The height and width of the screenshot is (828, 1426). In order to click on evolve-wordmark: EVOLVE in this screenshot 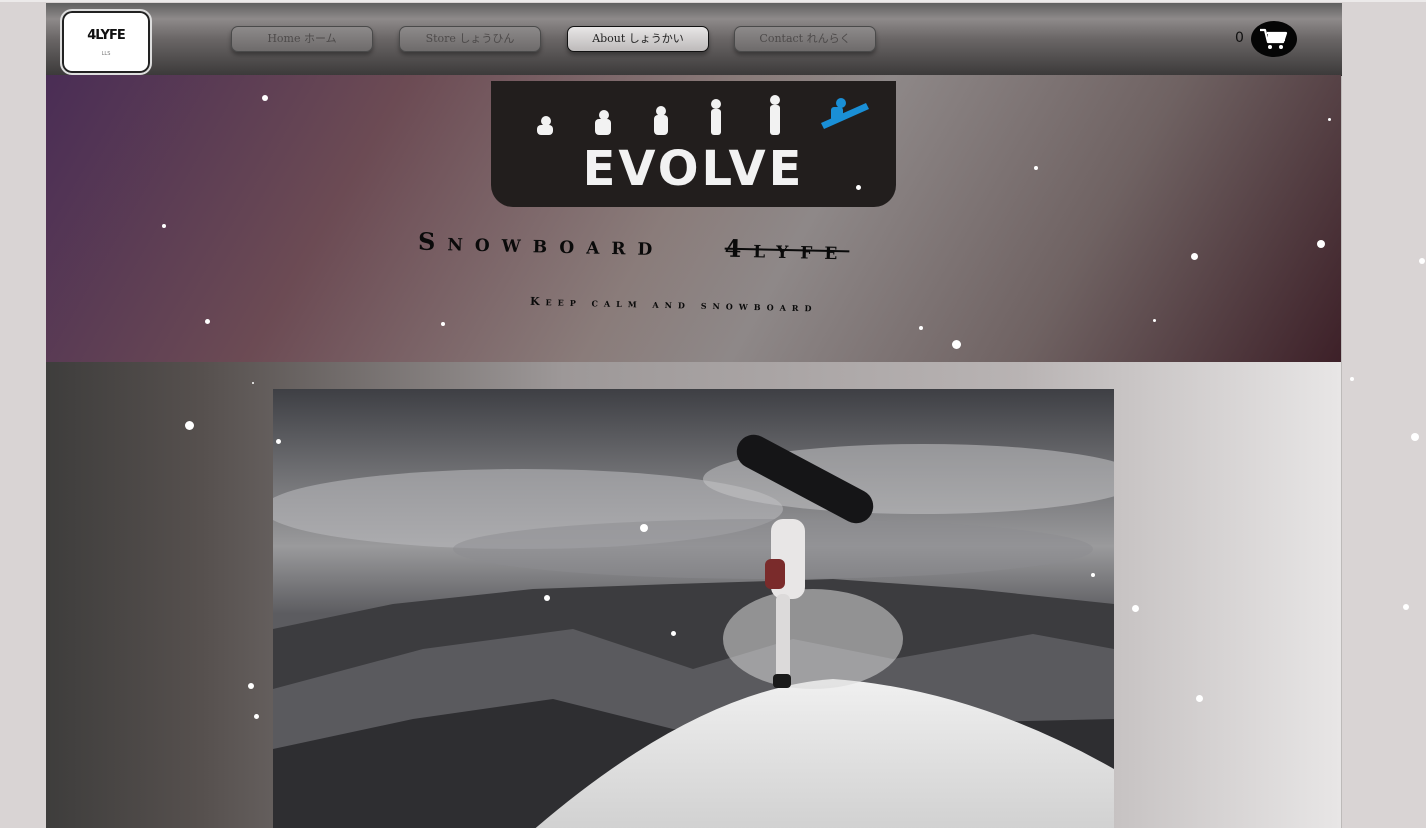, I will do `click(693, 169)`.